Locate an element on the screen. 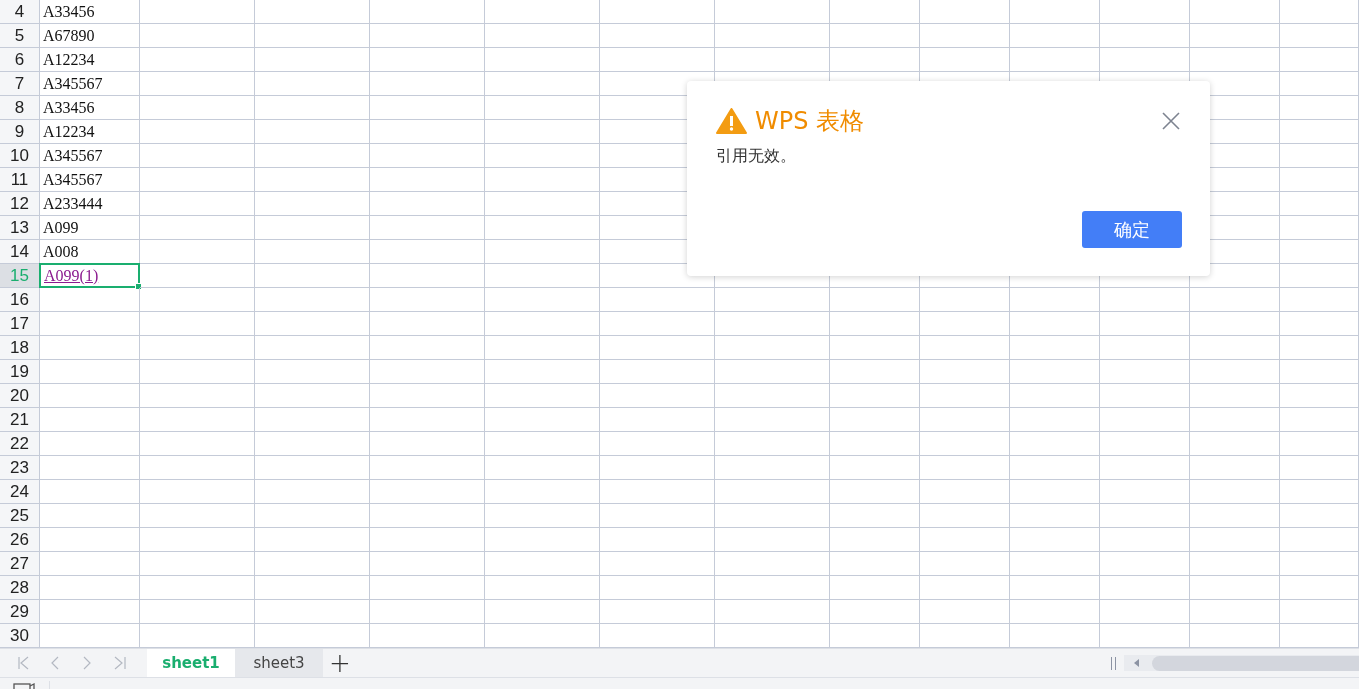 This screenshot has width=1359, height=689. row-number: 27 is located at coordinates (20, 564).